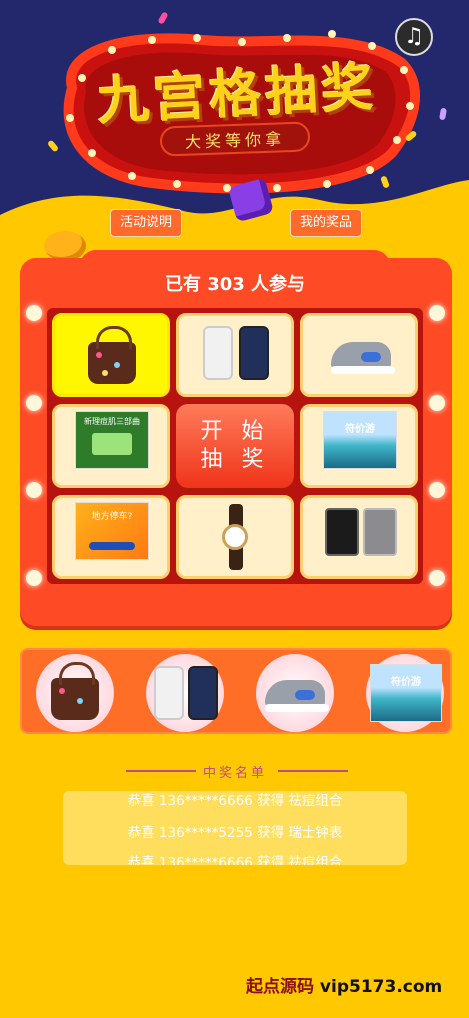 Image resolution: width=469 pixels, height=1018 pixels. I want to click on start-label-line2: 抽 奖, so click(235, 459).